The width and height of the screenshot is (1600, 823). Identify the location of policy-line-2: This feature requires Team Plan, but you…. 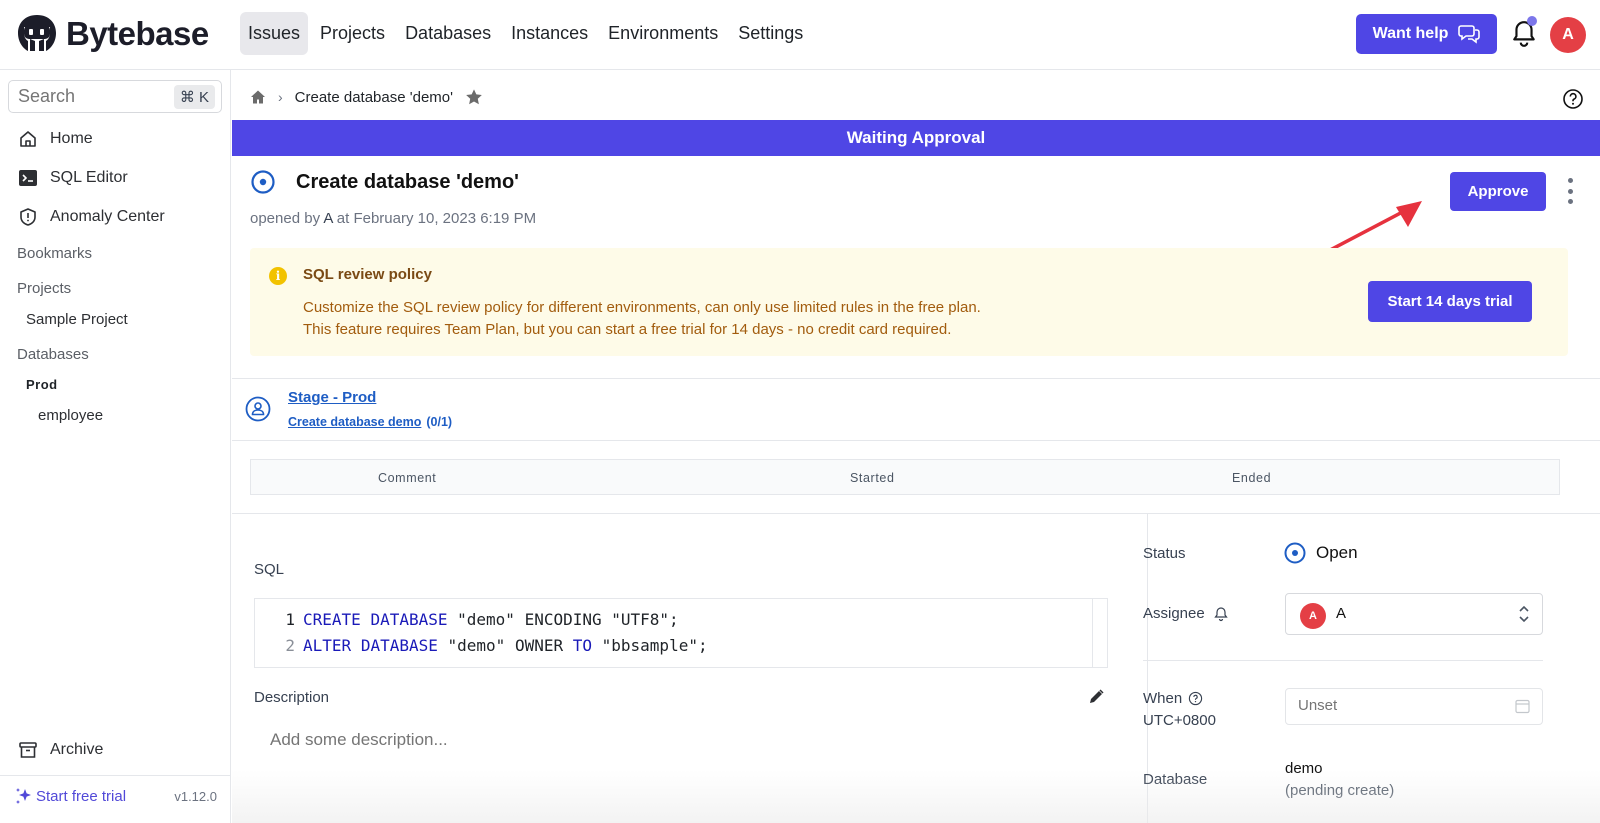
(627, 329).